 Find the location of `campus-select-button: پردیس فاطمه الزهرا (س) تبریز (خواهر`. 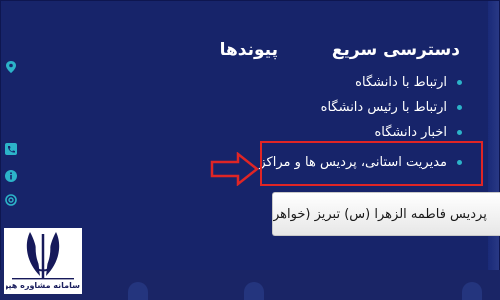

campus-select-button: پردیس فاطمه الزهرا (س) تبریز (خواهر is located at coordinates (386, 214).